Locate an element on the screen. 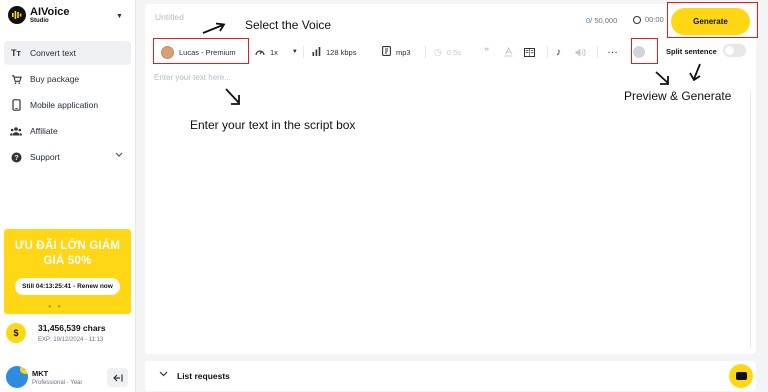 The height and width of the screenshot is (392, 768). collapse-icon is located at coordinates (117, 377).